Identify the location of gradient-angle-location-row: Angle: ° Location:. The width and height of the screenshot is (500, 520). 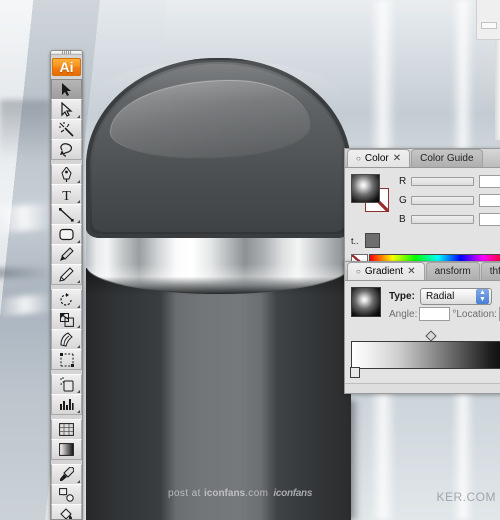
(444, 314).